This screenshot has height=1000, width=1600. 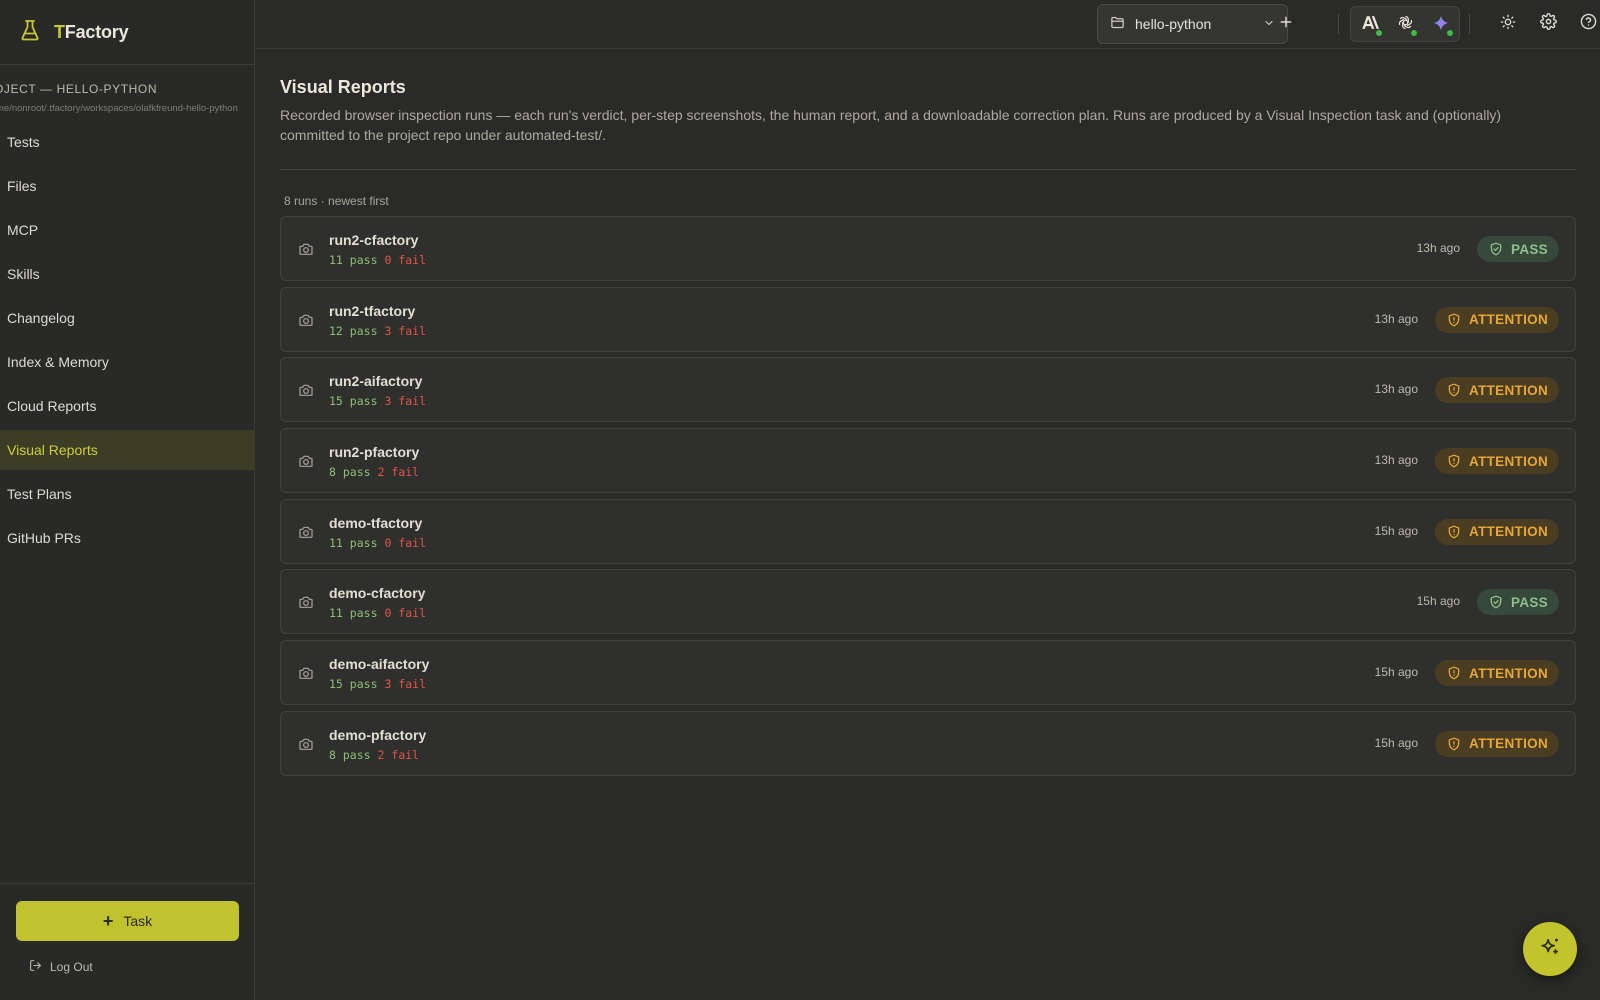 What do you see at coordinates (1173, 24) in the screenshot?
I see `project-selector-value: hello-python` at bounding box center [1173, 24].